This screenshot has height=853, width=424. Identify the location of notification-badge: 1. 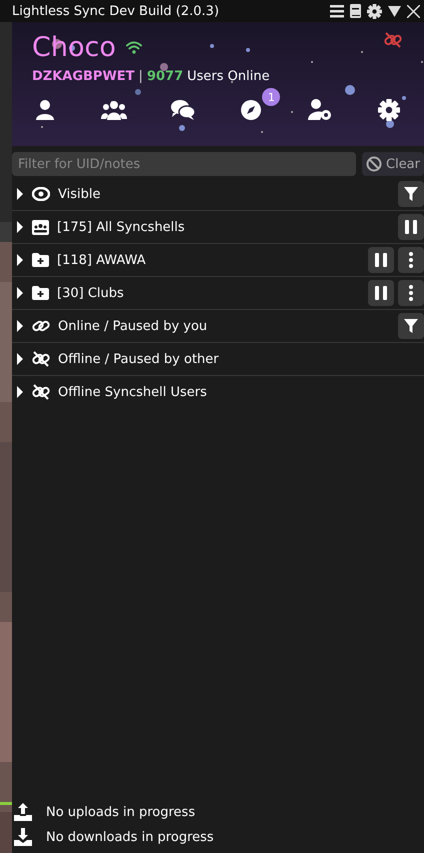
(271, 97).